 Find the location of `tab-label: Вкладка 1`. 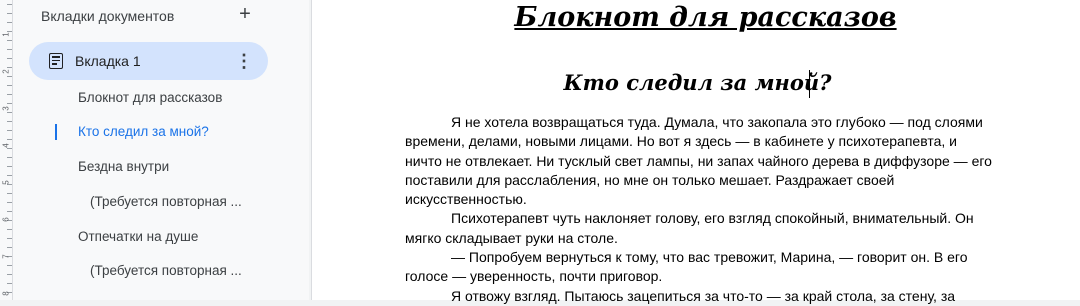

tab-label: Вкладка 1 is located at coordinates (108, 61).